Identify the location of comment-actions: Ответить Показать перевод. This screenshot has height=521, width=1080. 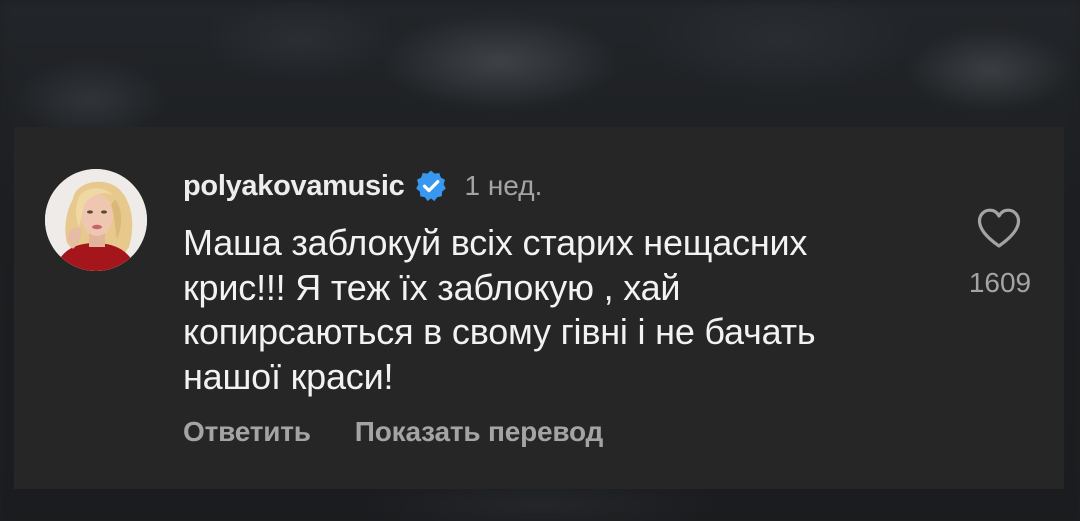
(393, 432).